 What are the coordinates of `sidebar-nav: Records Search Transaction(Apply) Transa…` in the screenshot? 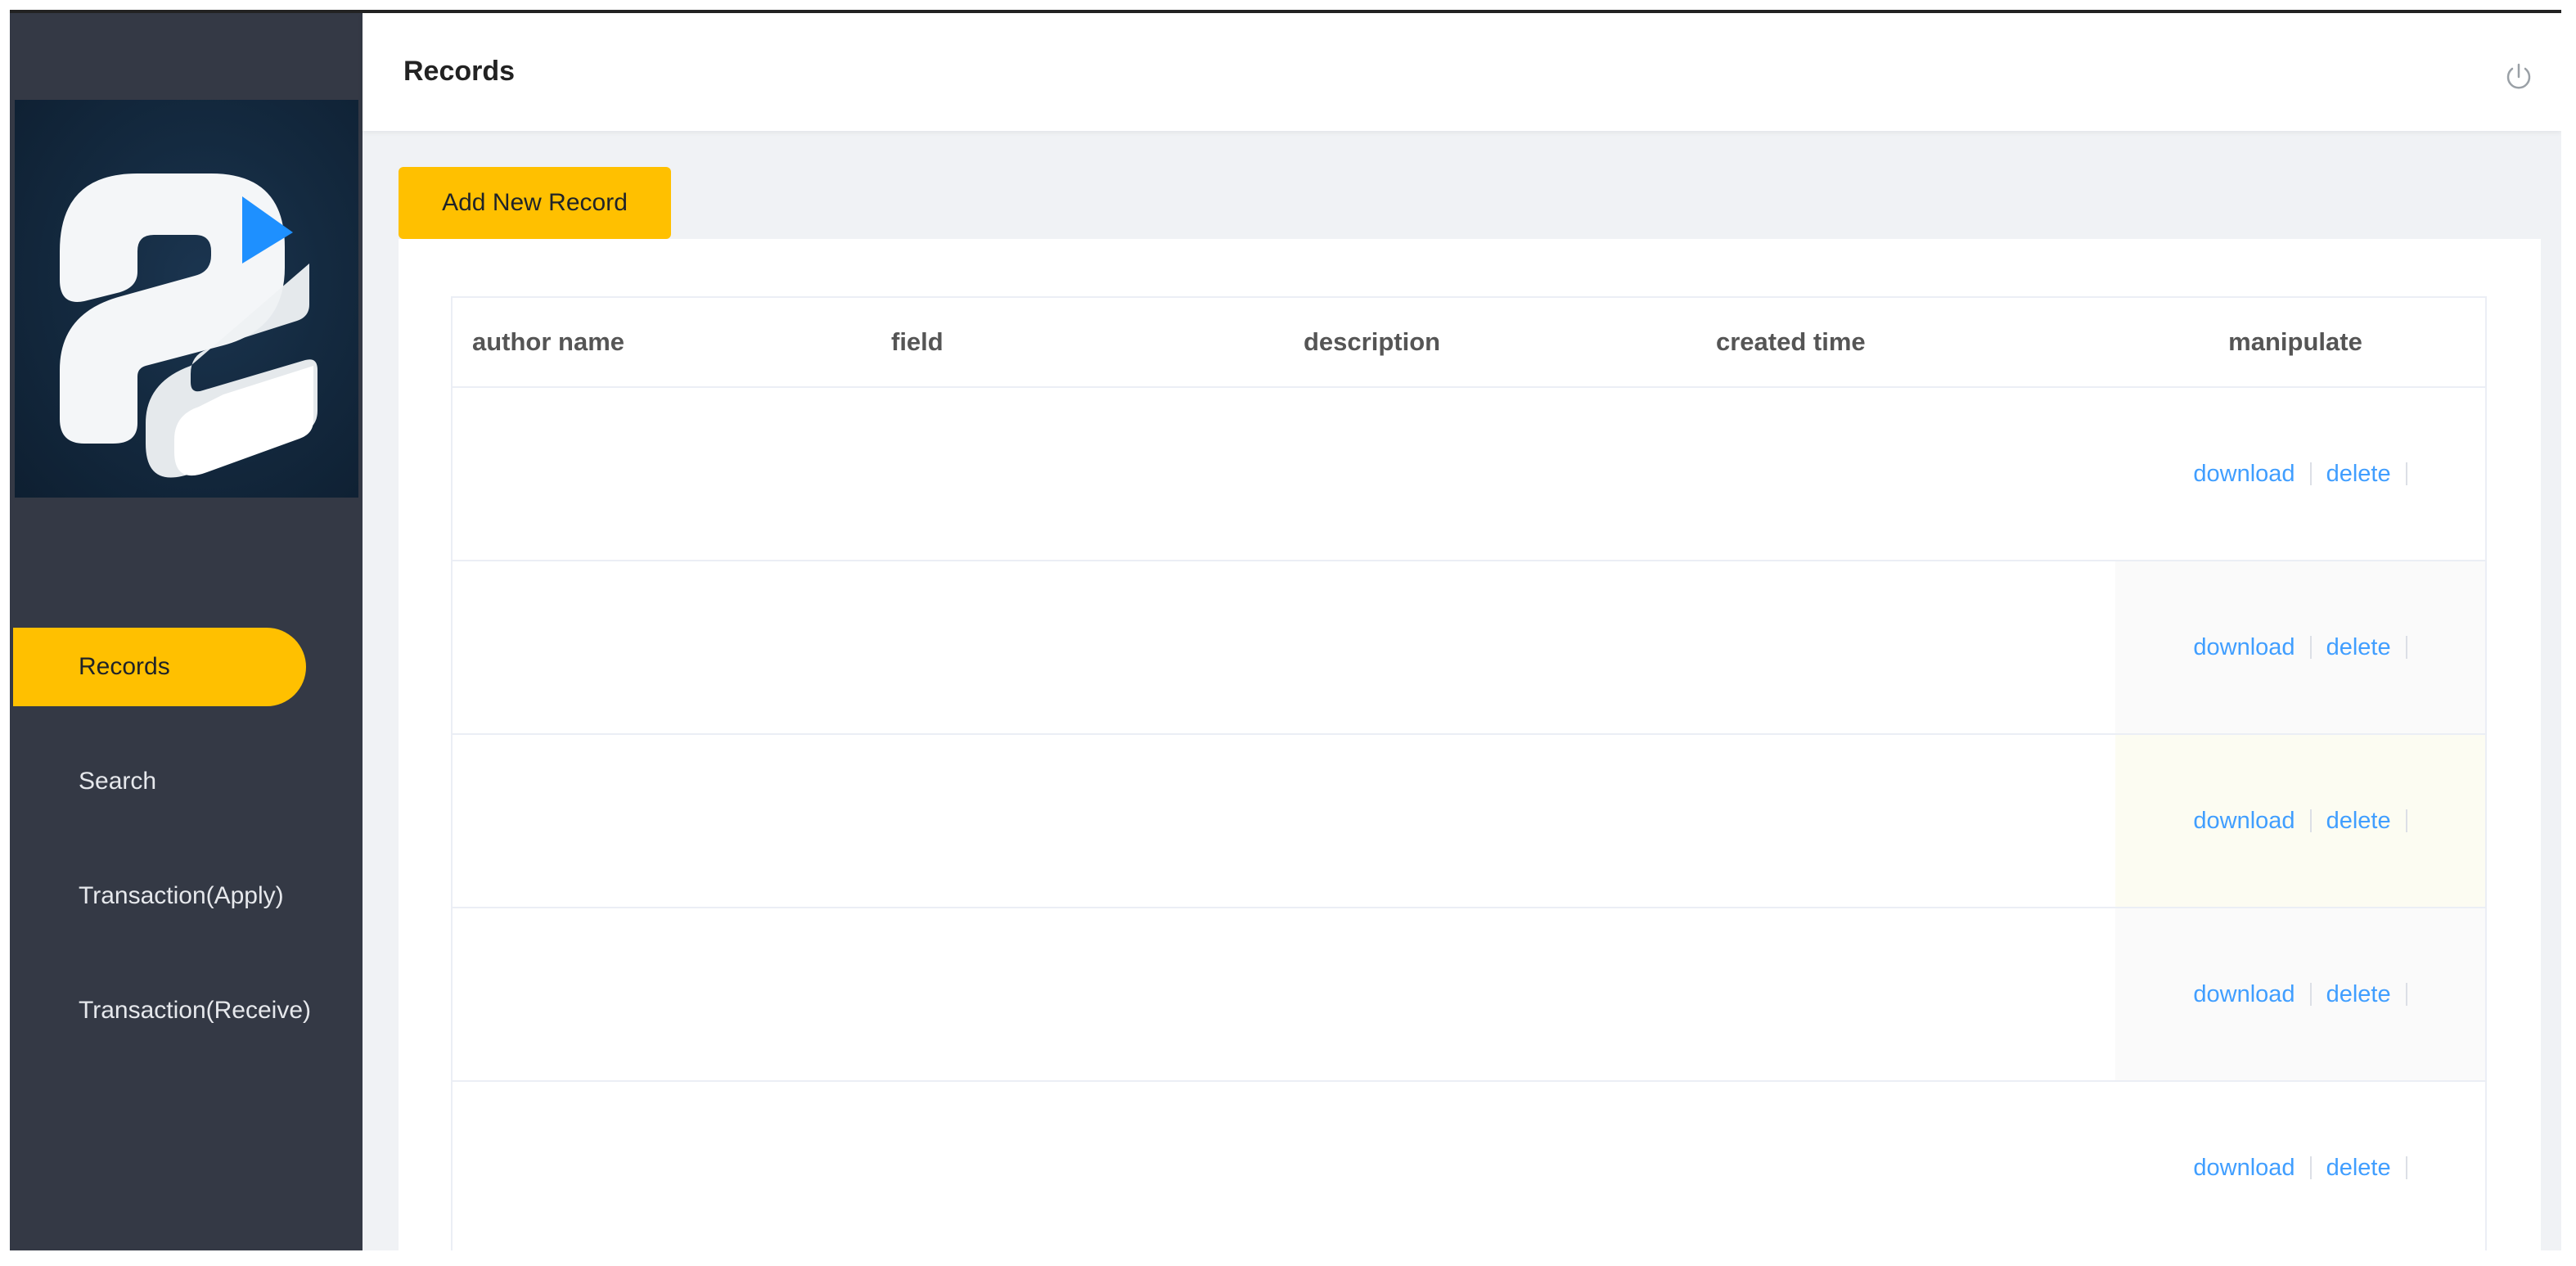 It's located at (186, 857).